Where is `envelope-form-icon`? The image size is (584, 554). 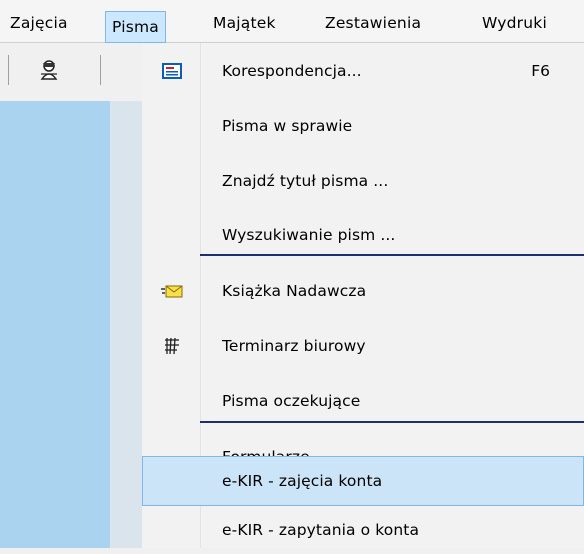 envelope-form-icon is located at coordinates (172, 71).